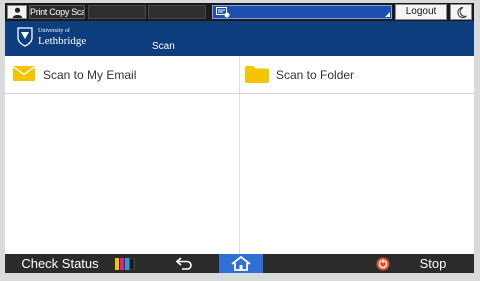 This screenshot has width=480, height=281. What do you see at coordinates (433, 263) in the screenshot?
I see `stop-button: Stop` at bounding box center [433, 263].